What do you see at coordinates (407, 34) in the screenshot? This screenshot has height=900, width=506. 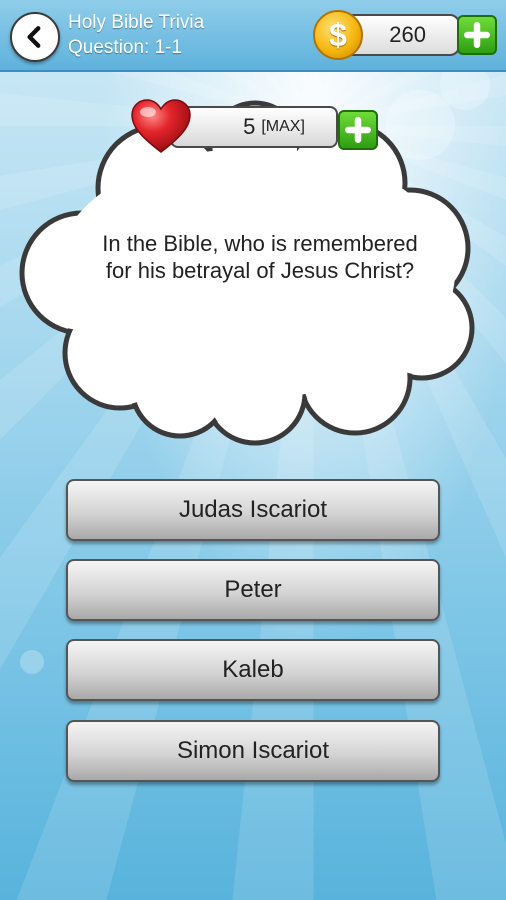 I see `coin-count: 260` at bounding box center [407, 34].